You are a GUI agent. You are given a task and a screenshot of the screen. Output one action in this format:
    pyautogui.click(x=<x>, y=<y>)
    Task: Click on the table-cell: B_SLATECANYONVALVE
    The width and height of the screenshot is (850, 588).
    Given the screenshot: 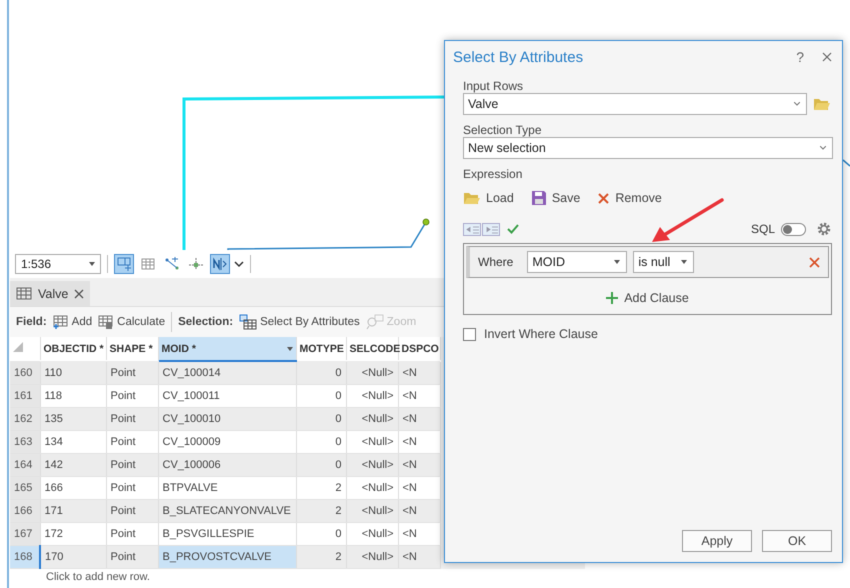 What is the action you would take?
    pyautogui.click(x=227, y=511)
    